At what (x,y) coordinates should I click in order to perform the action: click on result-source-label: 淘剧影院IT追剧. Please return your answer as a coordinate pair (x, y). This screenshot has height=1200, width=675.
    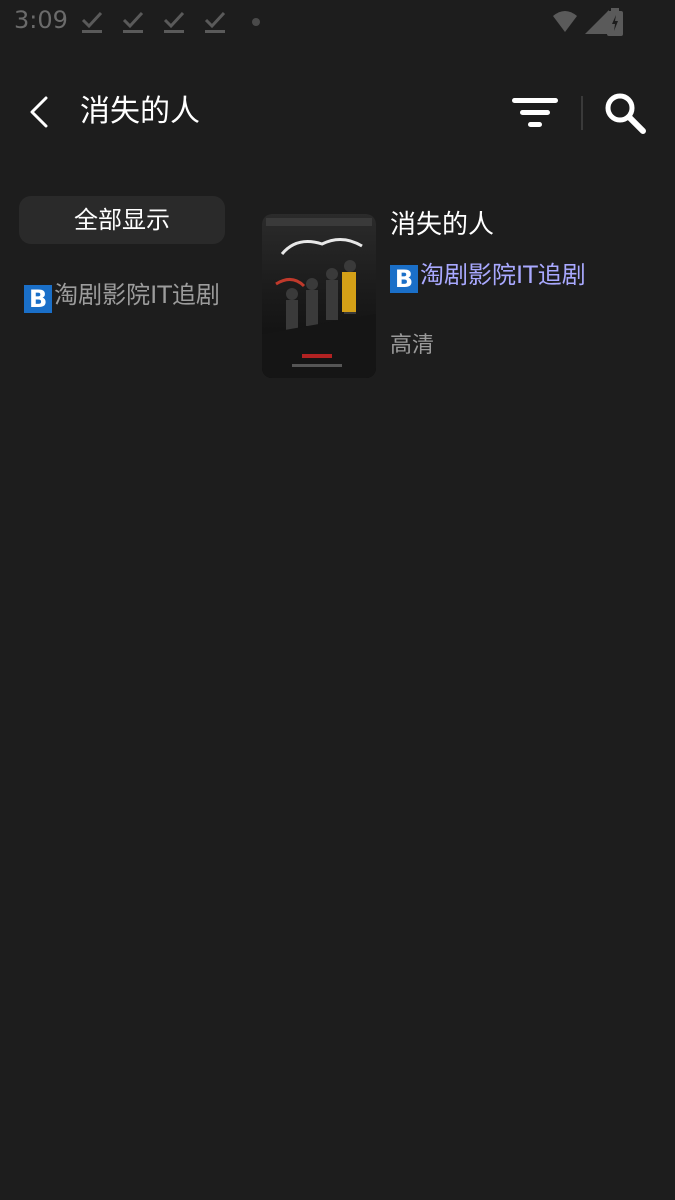
    Looking at the image, I should click on (503, 275).